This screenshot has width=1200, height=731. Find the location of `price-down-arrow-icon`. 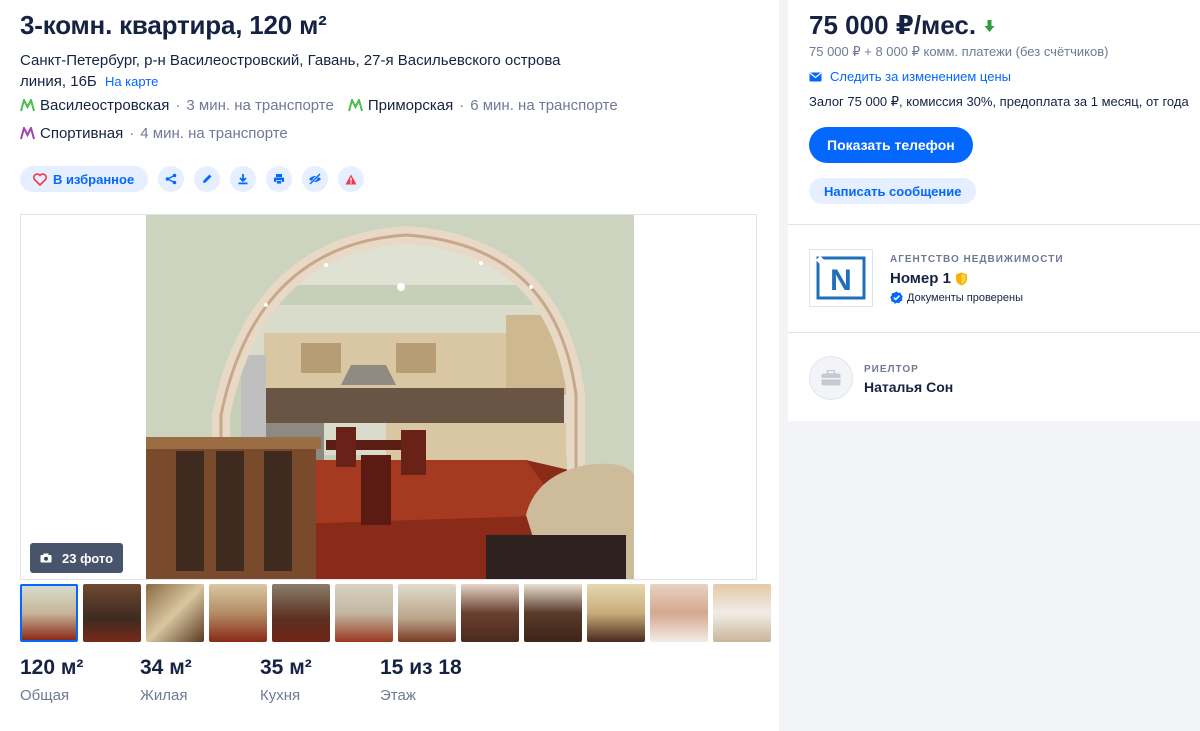

price-down-arrow-icon is located at coordinates (989, 25).